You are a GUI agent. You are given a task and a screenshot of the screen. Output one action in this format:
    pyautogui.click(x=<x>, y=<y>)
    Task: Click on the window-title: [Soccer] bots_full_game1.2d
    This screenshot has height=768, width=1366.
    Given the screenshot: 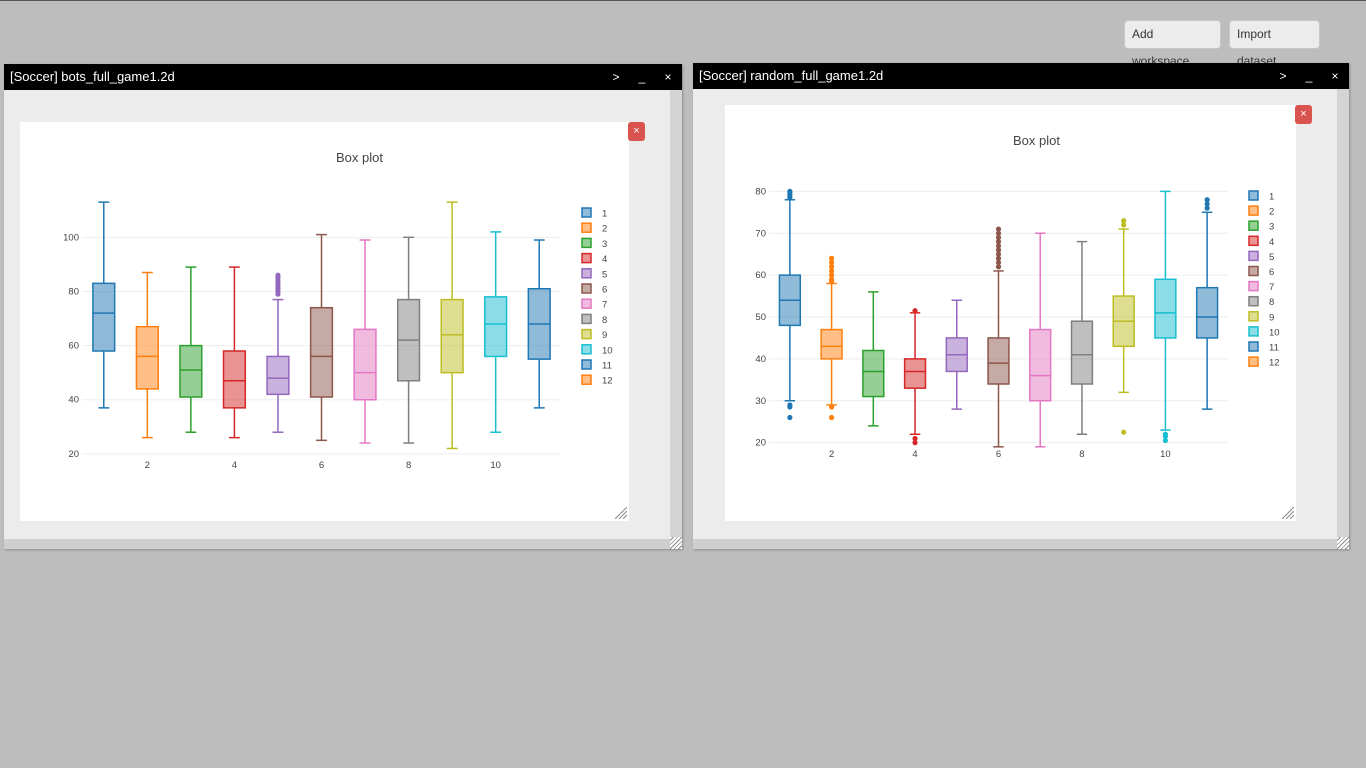 What is the action you would take?
    pyautogui.click(x=92, y=76)
    